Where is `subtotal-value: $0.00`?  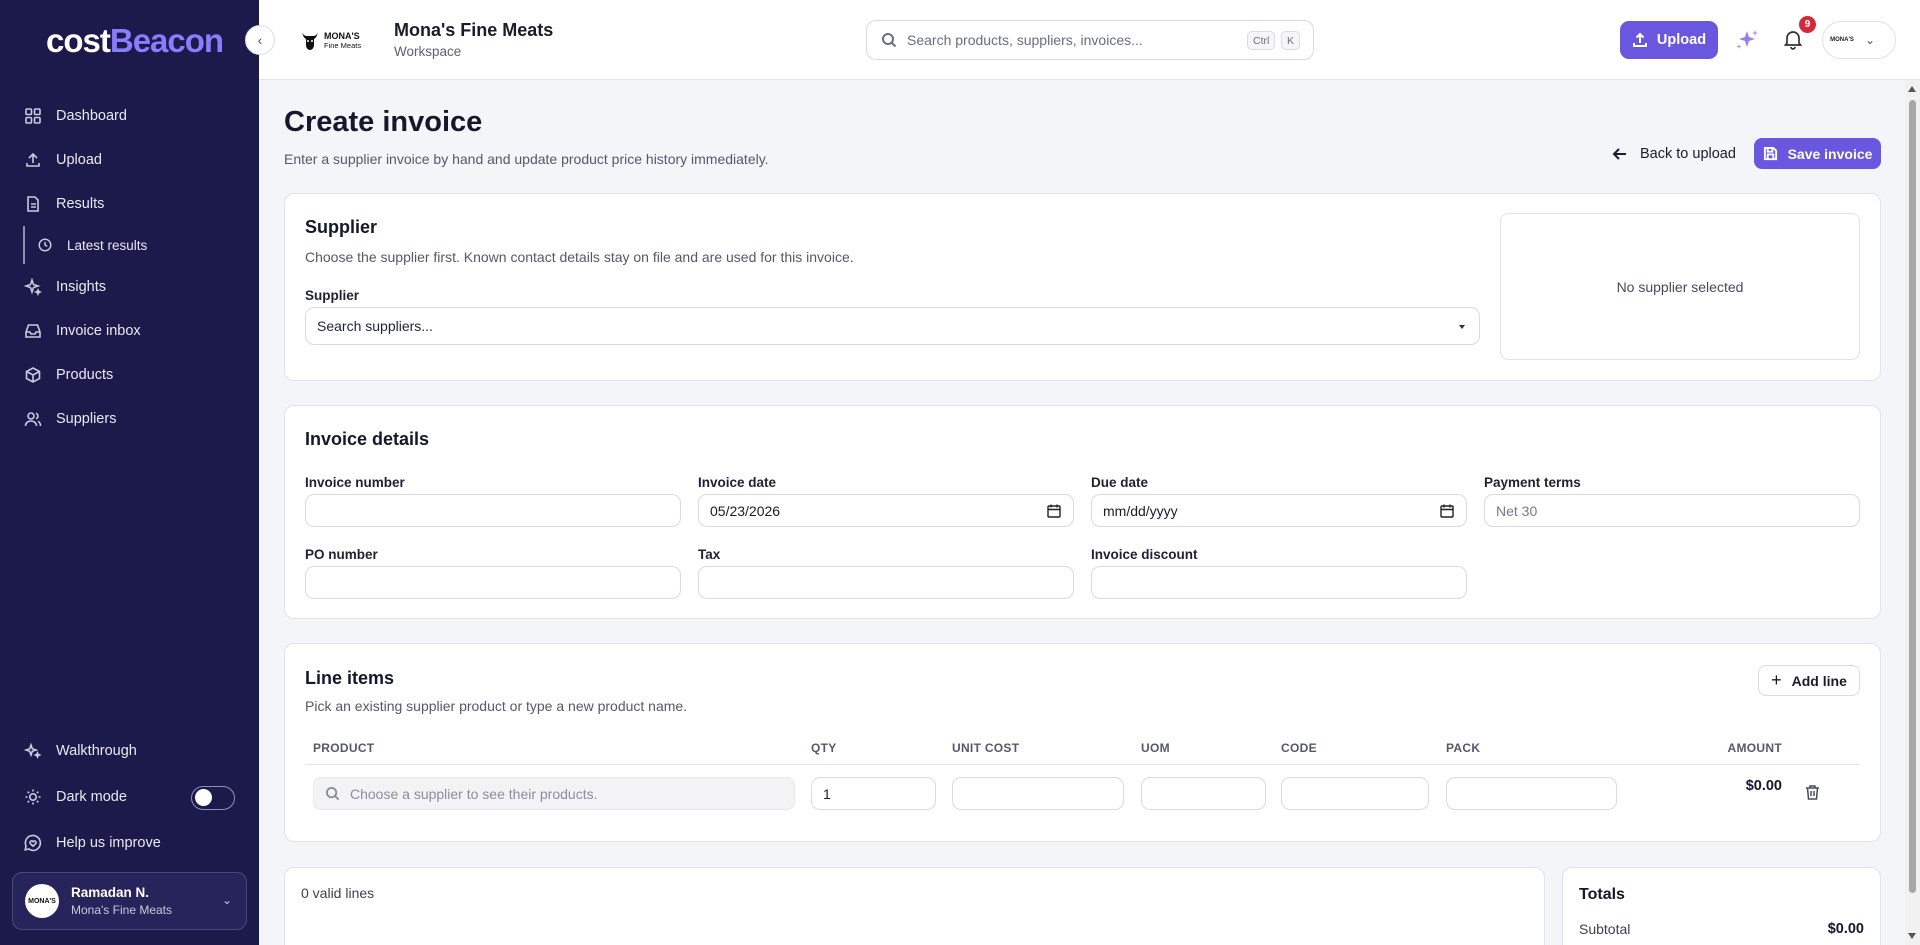
subtotal-value: $0.00 is located at coordinates (1845, 929).